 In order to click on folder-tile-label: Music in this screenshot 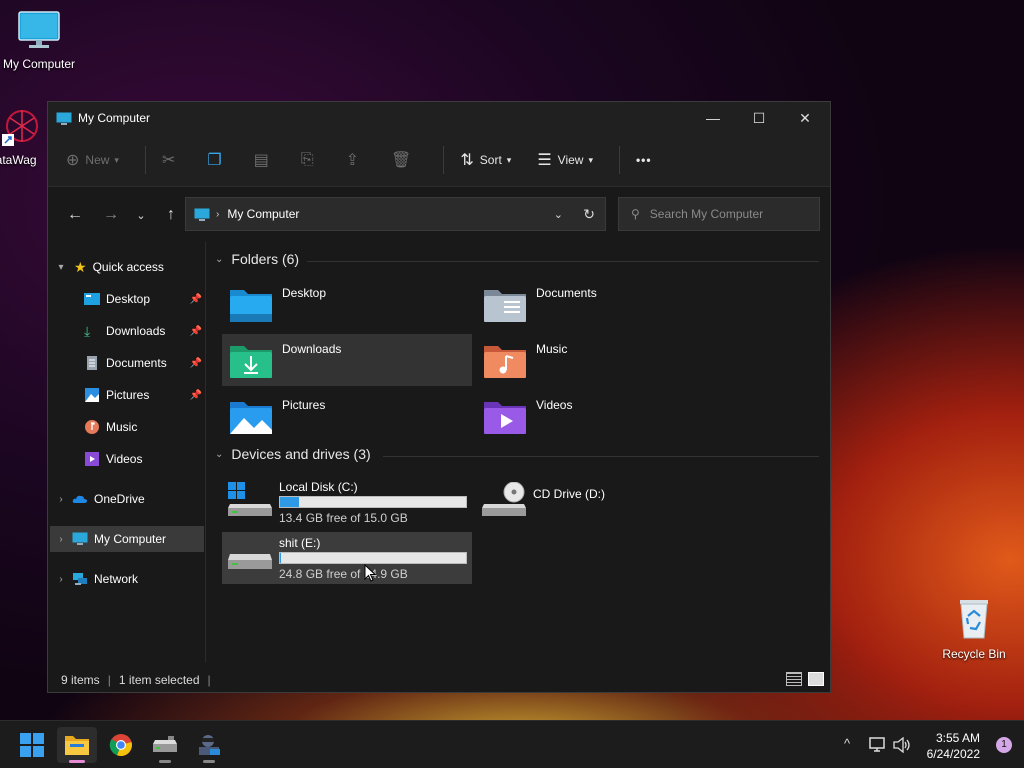, I will do `click(552, 349)`.